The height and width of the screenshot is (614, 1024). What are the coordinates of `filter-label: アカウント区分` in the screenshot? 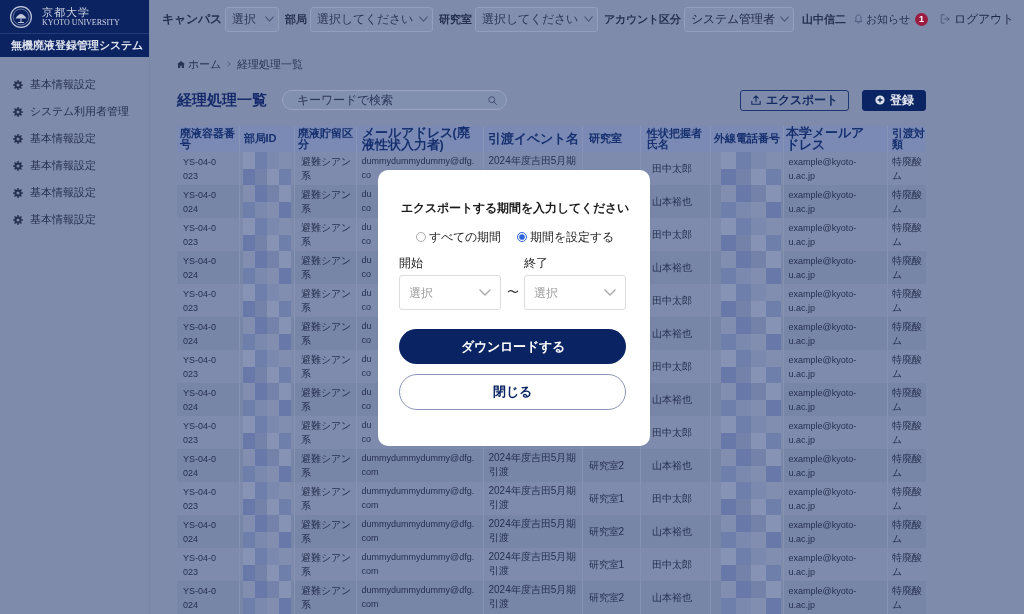 It's located at (642, 19).